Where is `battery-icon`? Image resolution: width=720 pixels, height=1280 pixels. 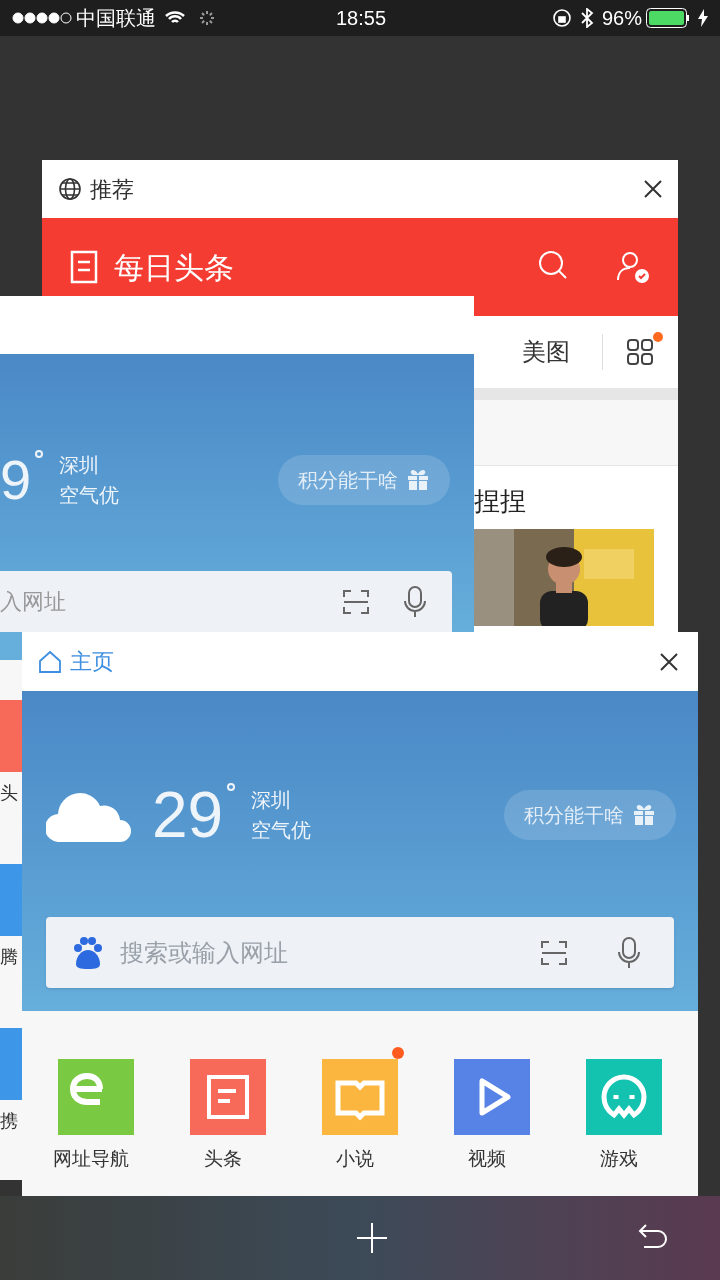 battery-icon is located at coordinates (668, 18).